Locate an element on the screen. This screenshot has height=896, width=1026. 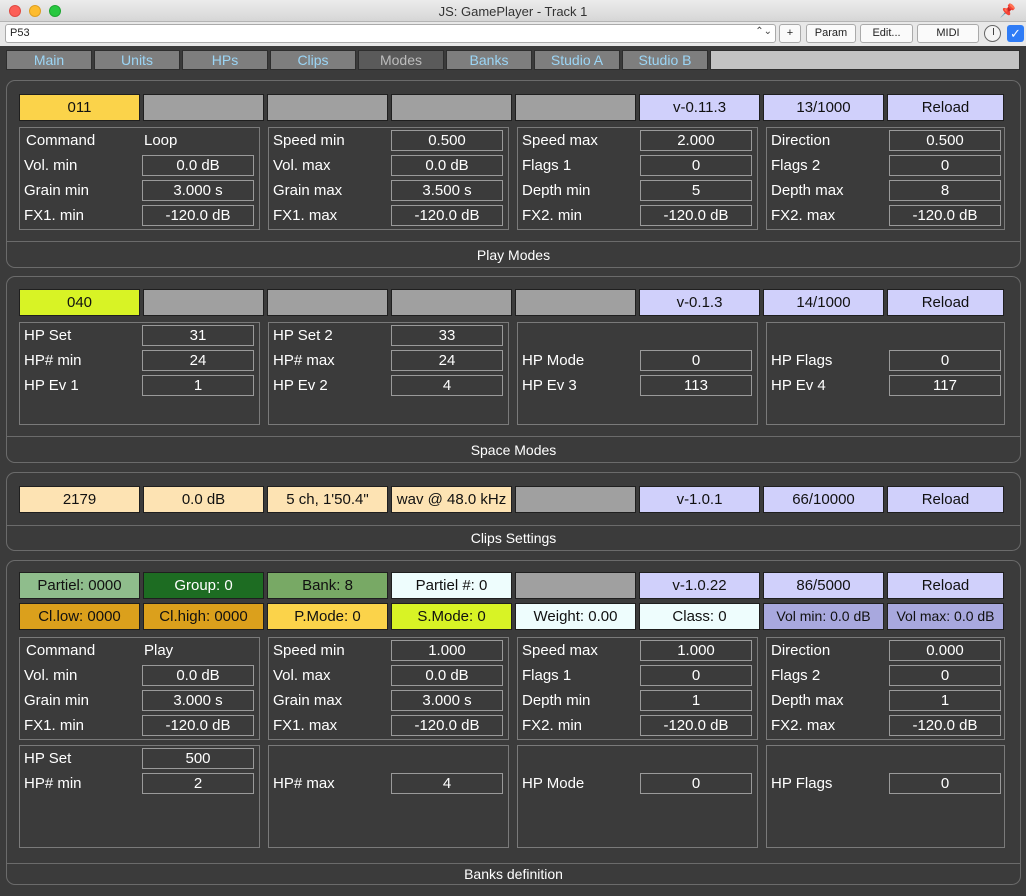
param-value-field: 117 is located at coordinates (945, 385).